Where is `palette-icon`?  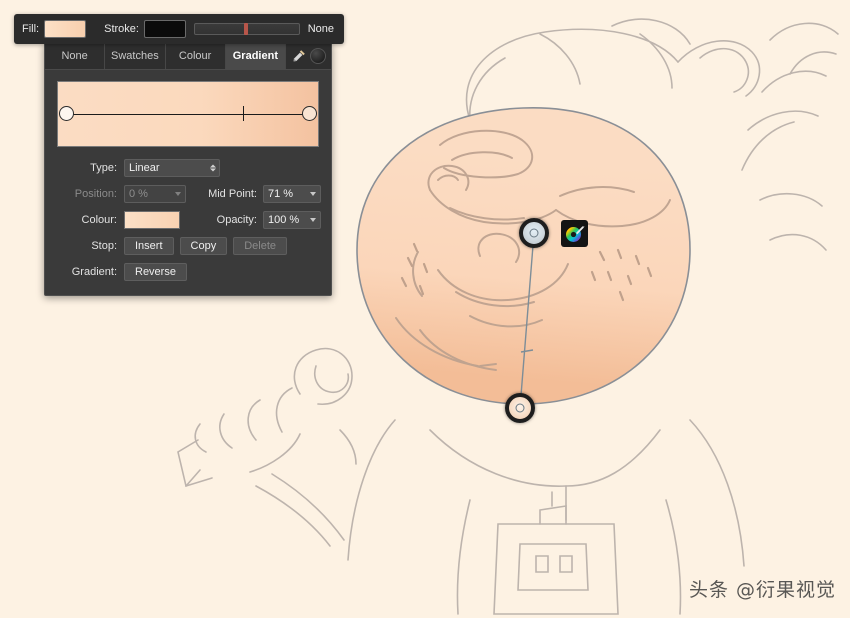 palette-icon is located at coordinates (575, 234).